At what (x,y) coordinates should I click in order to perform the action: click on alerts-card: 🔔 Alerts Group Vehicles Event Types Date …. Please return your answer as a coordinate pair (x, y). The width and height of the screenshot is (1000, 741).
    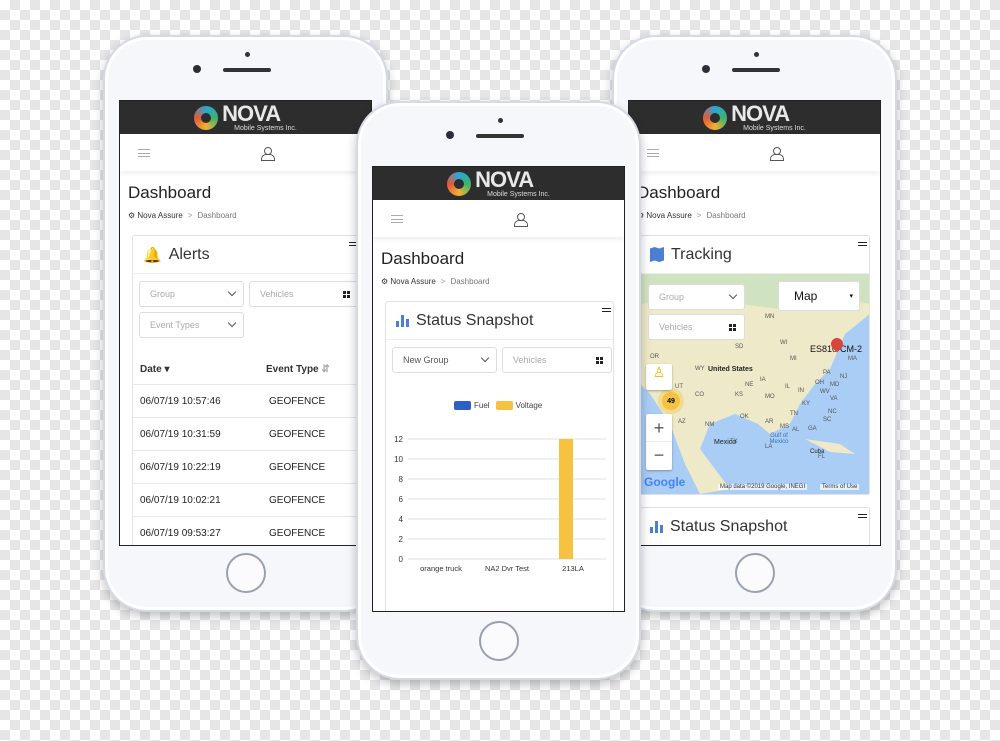
    Looking at the image, I should click on (247, 390).